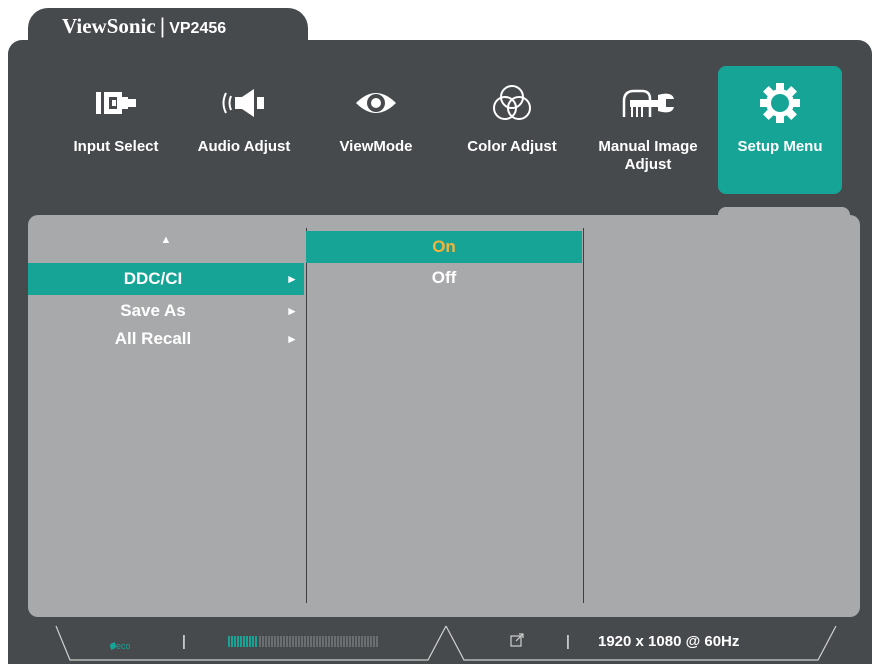 This screenshot has width=872, height=664. Describe the element at coordinates (648, 155) in the screenshot. I see `menu-label: Manual Image Adjust` at that location.